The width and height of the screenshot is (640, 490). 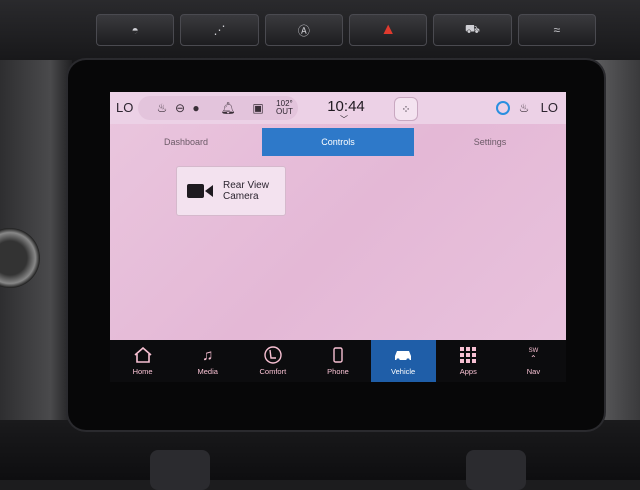 What do you see at coordinates (338, 371) in the screenshot?
I see `nav-phone-label: Phone` at bounding box center [338, 371].